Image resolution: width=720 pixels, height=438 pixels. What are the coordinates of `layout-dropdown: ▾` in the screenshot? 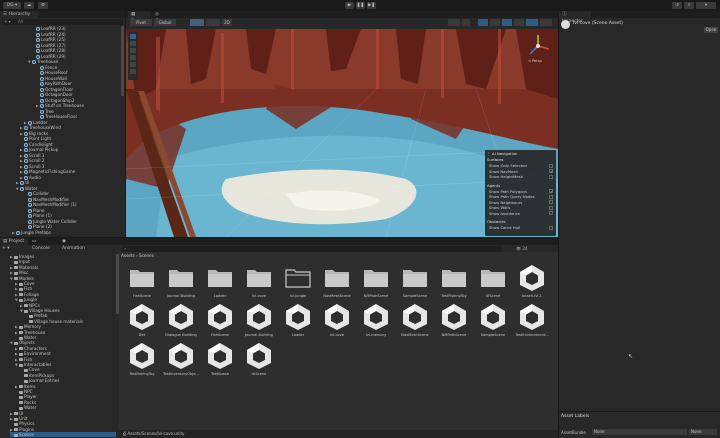 It's located at (706, 5).